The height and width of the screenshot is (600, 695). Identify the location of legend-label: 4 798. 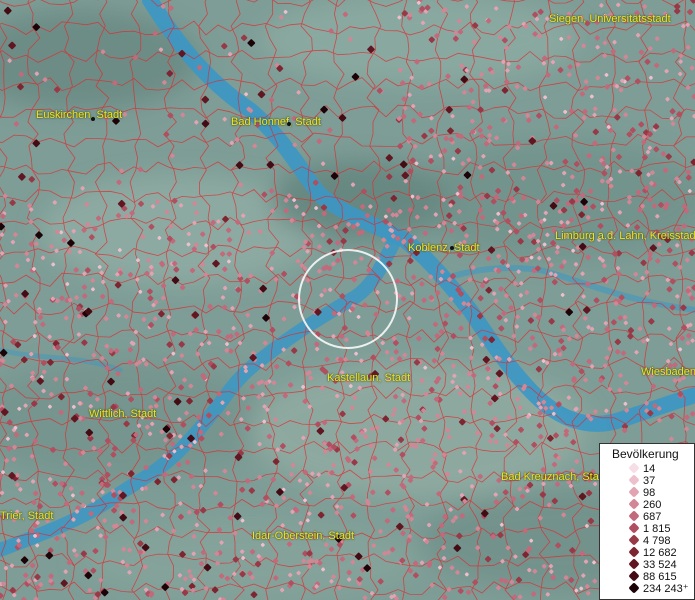
(657, 541).